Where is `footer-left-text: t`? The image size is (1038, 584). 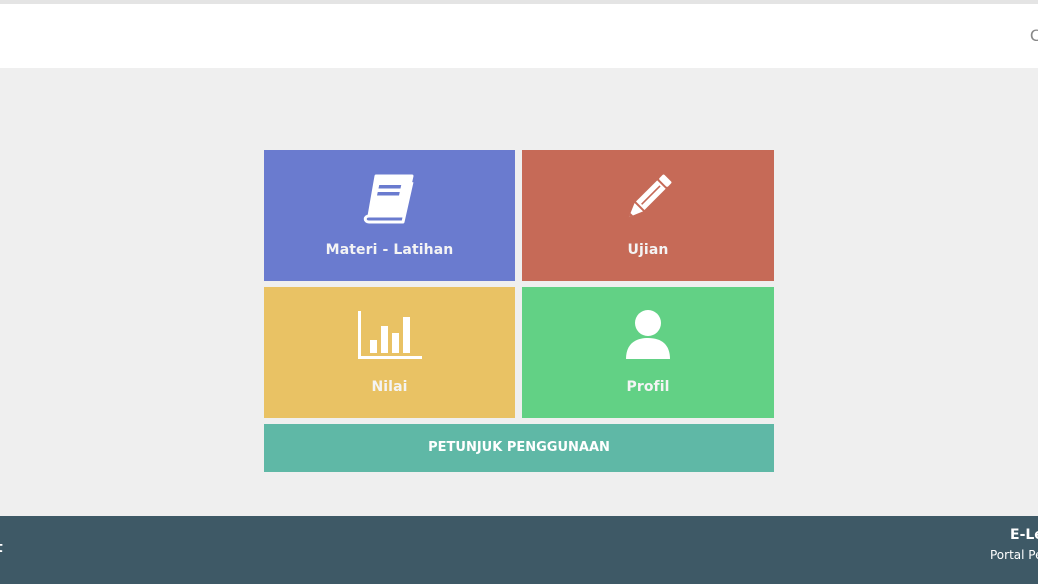
footer-left-text: t is located at coordinates (1, 548).